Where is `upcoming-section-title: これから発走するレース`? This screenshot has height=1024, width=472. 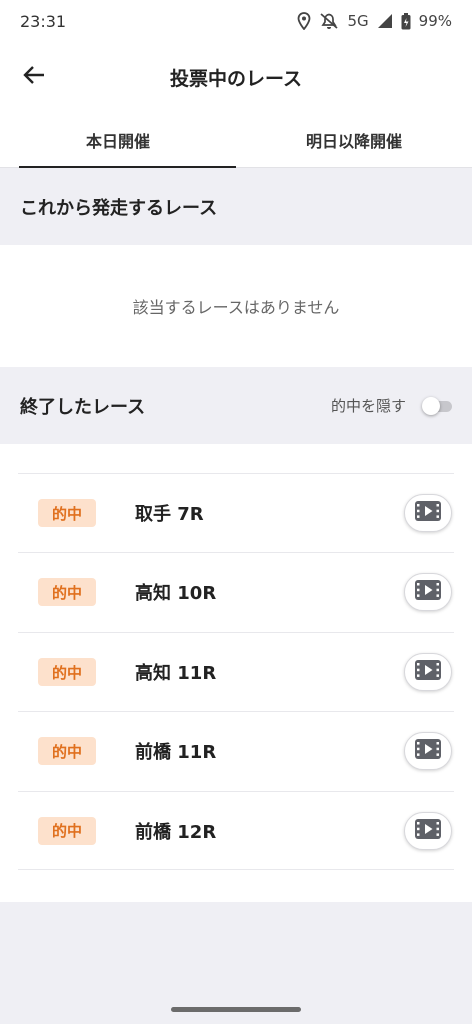
upcoming-section-title: これから発走するレース is located at coordinates (119, 208).